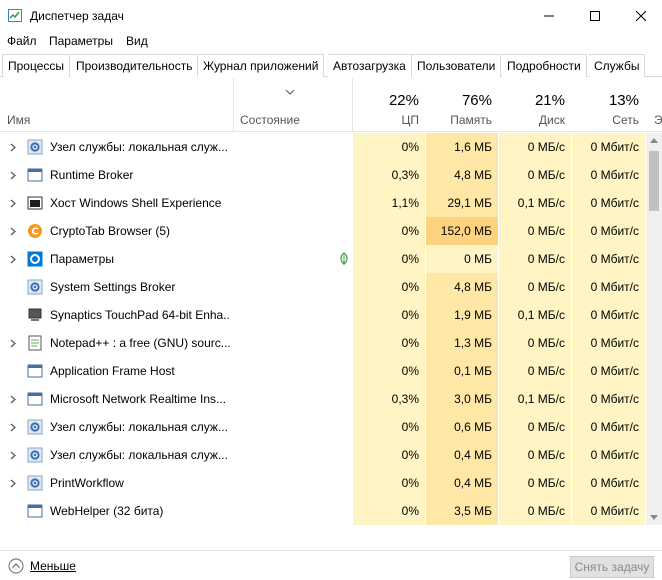  I want to click on tab-startup: Автозагрузка, so click(370, 65).